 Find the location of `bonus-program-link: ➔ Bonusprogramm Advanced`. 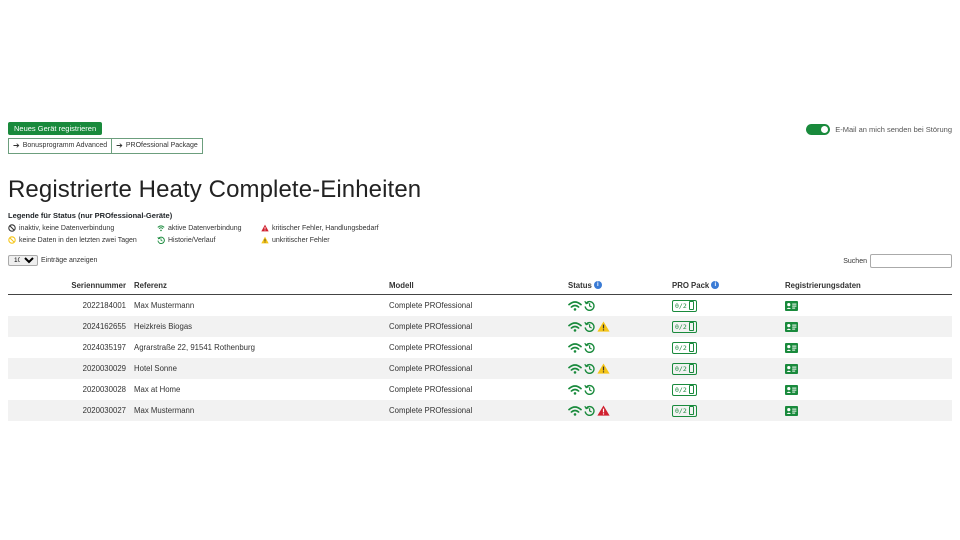

bonus-program-link: ➔ Bonusprogramm Advanced is located at coordinates (60, 146).